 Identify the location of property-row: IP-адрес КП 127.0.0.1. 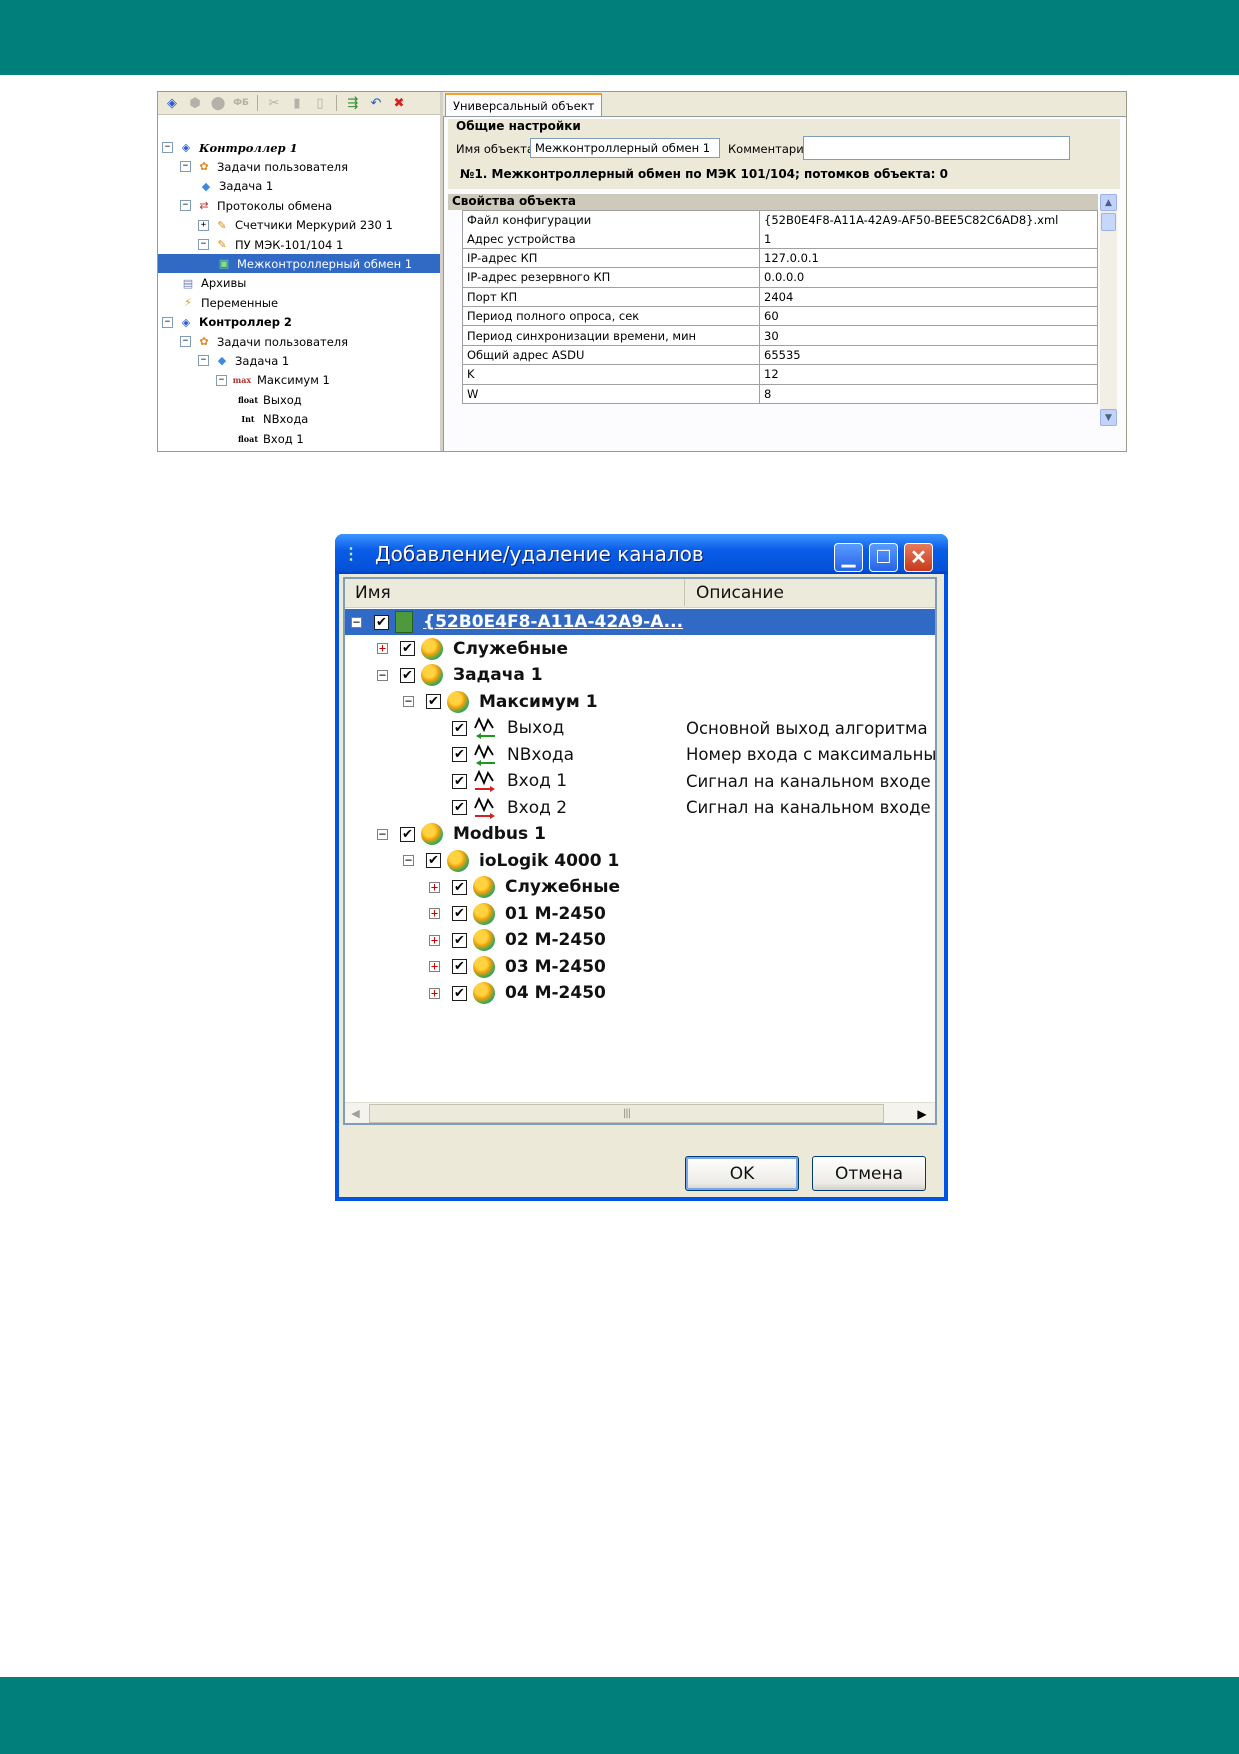
(780, 258).